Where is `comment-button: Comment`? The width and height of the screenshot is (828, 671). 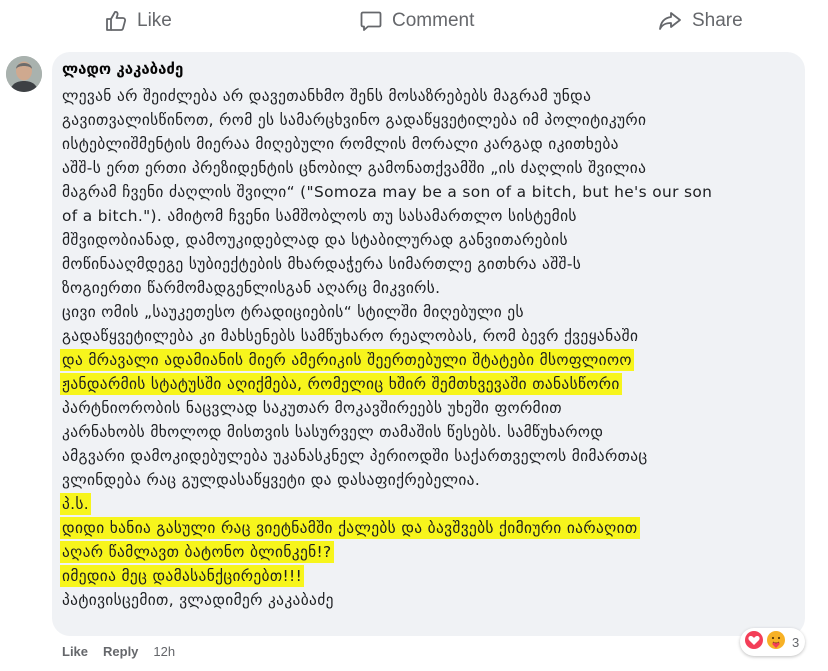
comment-button: Comment is located at coordinates (417, 21).